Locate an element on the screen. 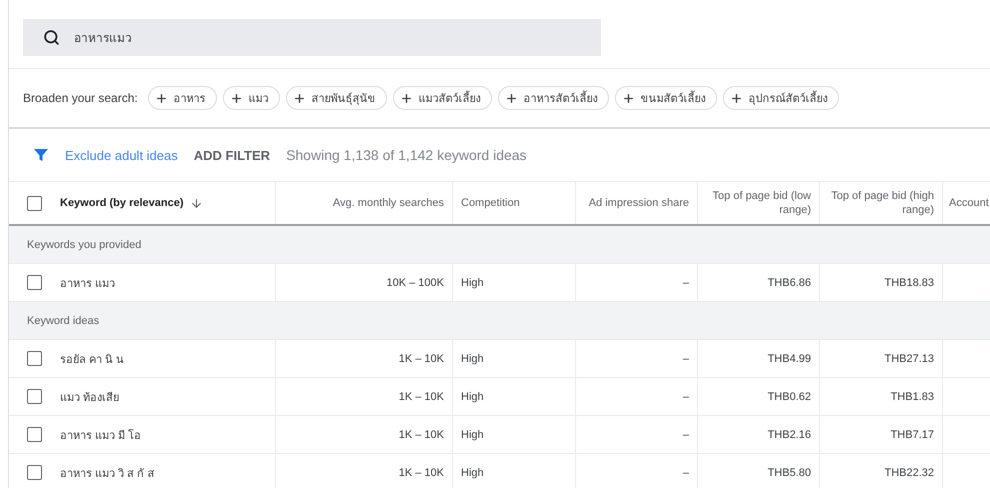 This screenshot has height=488, width=990. column-header: Top of page bid (high range) is located at coordinates (881, 203).